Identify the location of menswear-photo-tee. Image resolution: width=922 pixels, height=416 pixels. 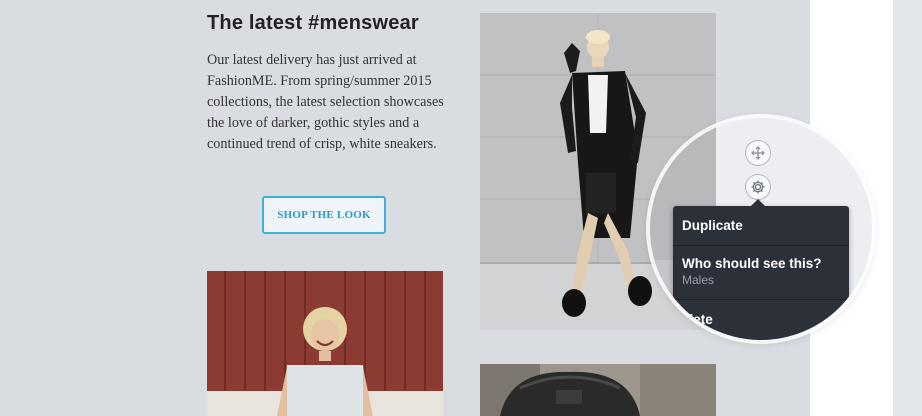
(325, 343).